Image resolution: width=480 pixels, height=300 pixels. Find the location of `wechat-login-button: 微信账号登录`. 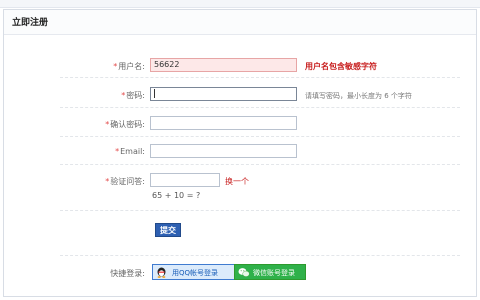

wechat-login-button: 微信账号登录 is located at coordinates (270, 272).